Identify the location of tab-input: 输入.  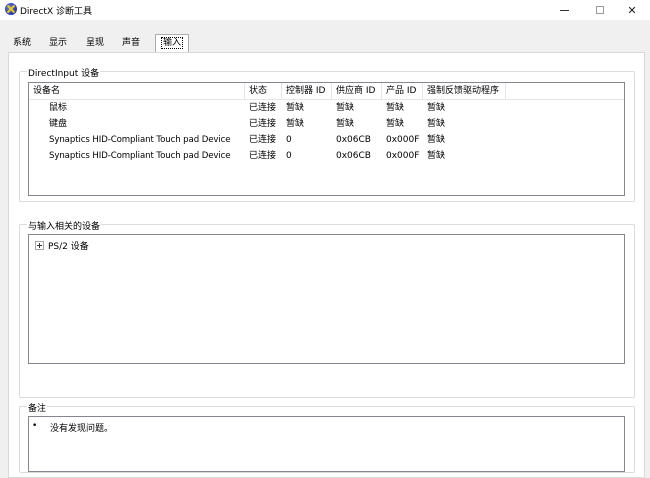
(172, 43).